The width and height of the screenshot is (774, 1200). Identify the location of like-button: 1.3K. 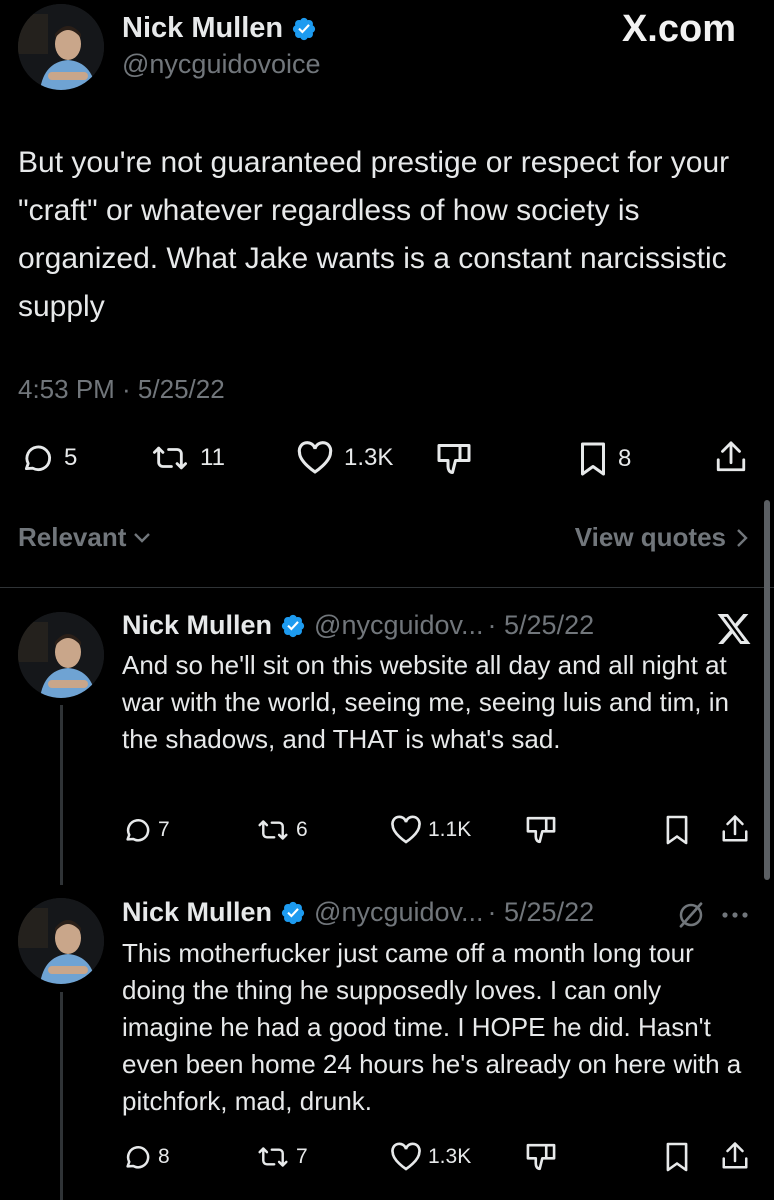
(344, 458).